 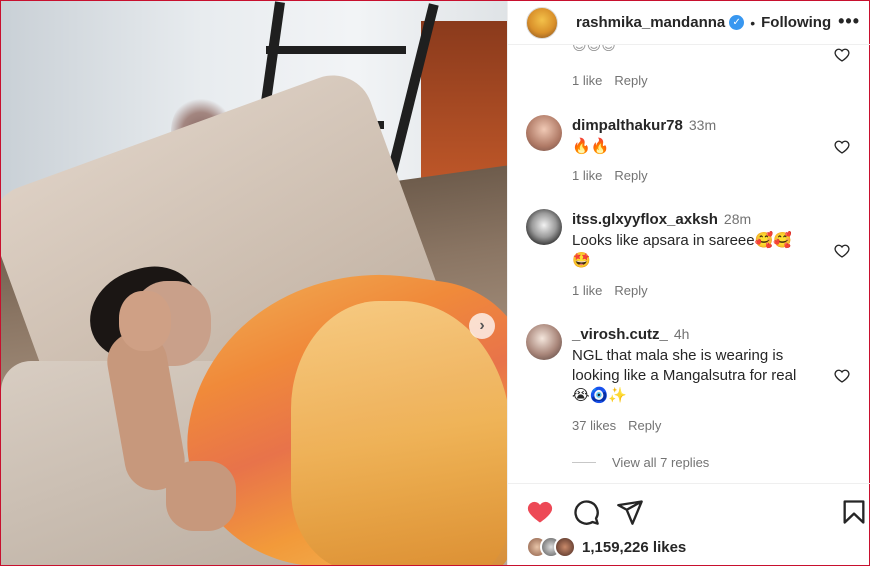 I want to click on liker-avatar, so click(x=565, y=547).